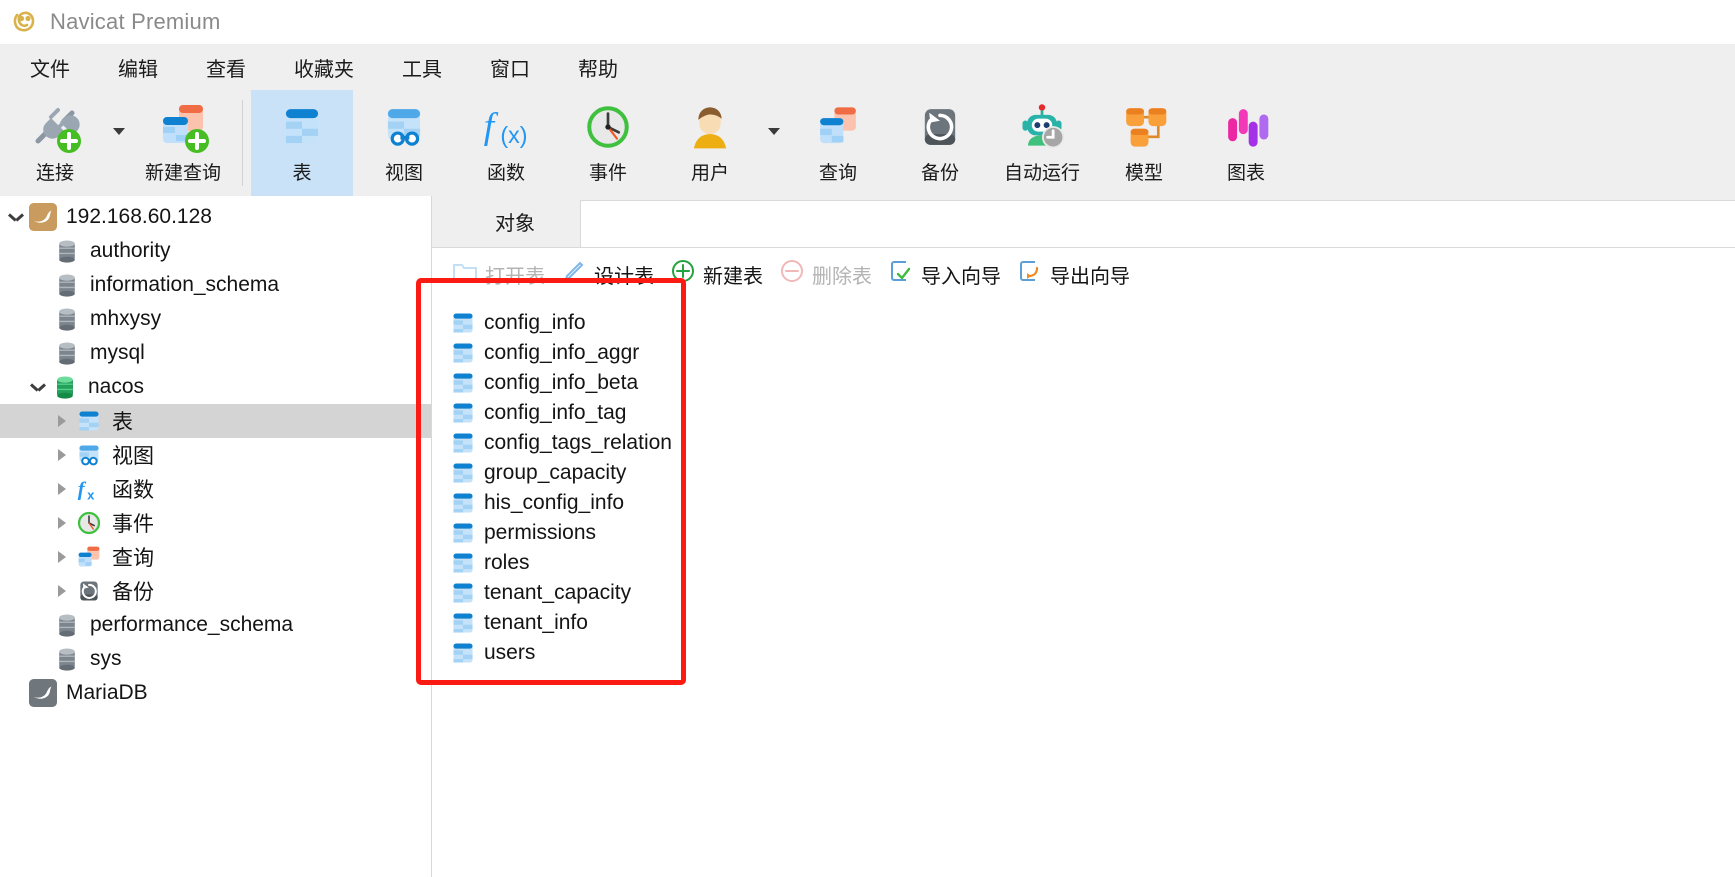  I want to click on open-table-button: 打开表, so click(502, 274).